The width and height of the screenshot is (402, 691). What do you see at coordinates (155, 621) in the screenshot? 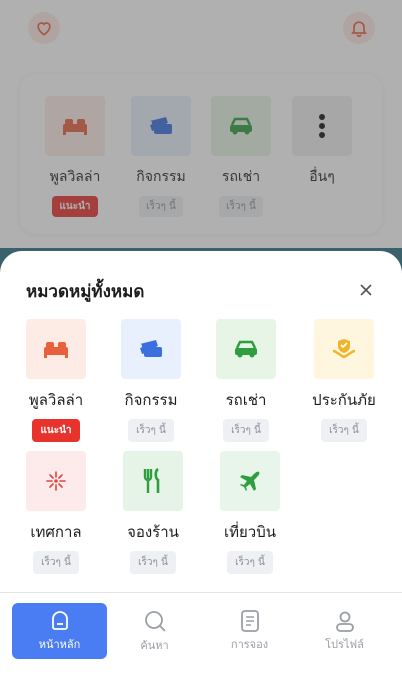
I see `search-icon` at bounding box center [155, 621].